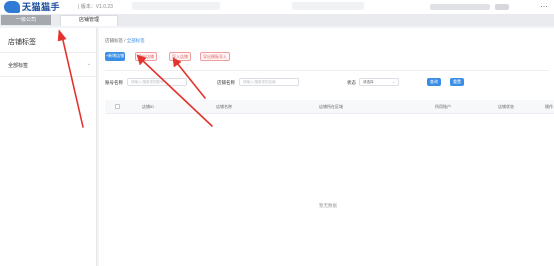 The width and height of the screenshot is (554, 266). What do you see at coordinates (502, 7) in the screenshot?
I see `blurred-avatar` at bounding box center [502, 7].